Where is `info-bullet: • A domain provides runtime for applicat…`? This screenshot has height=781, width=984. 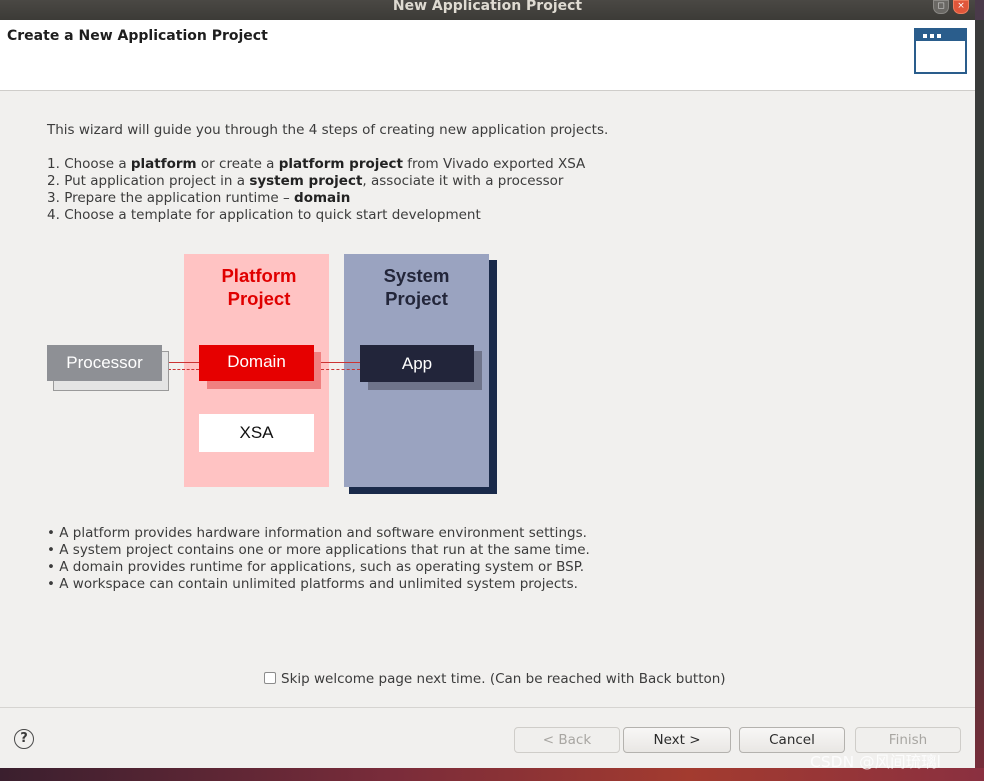
info-bullet: • A domain provides runtime for applicat… is located at coordinates (316, 567).